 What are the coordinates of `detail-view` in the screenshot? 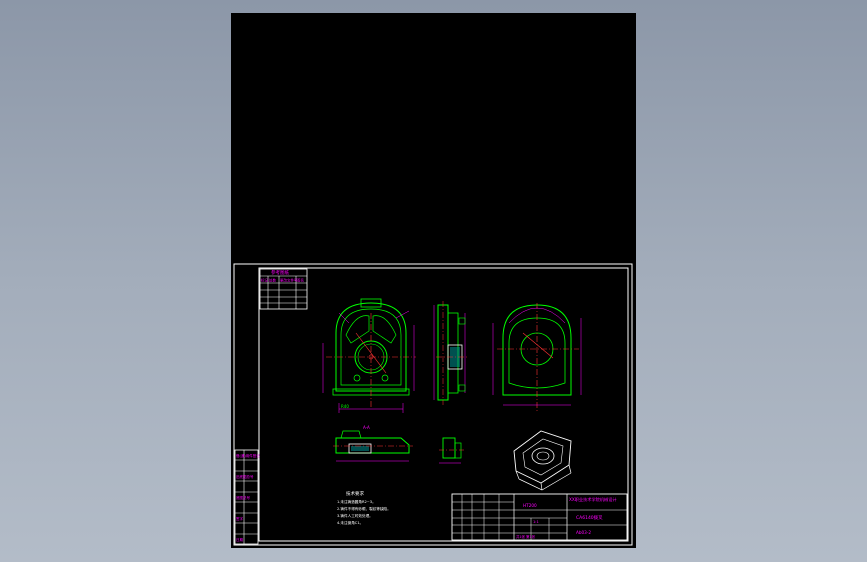 It's located at (452, 450).